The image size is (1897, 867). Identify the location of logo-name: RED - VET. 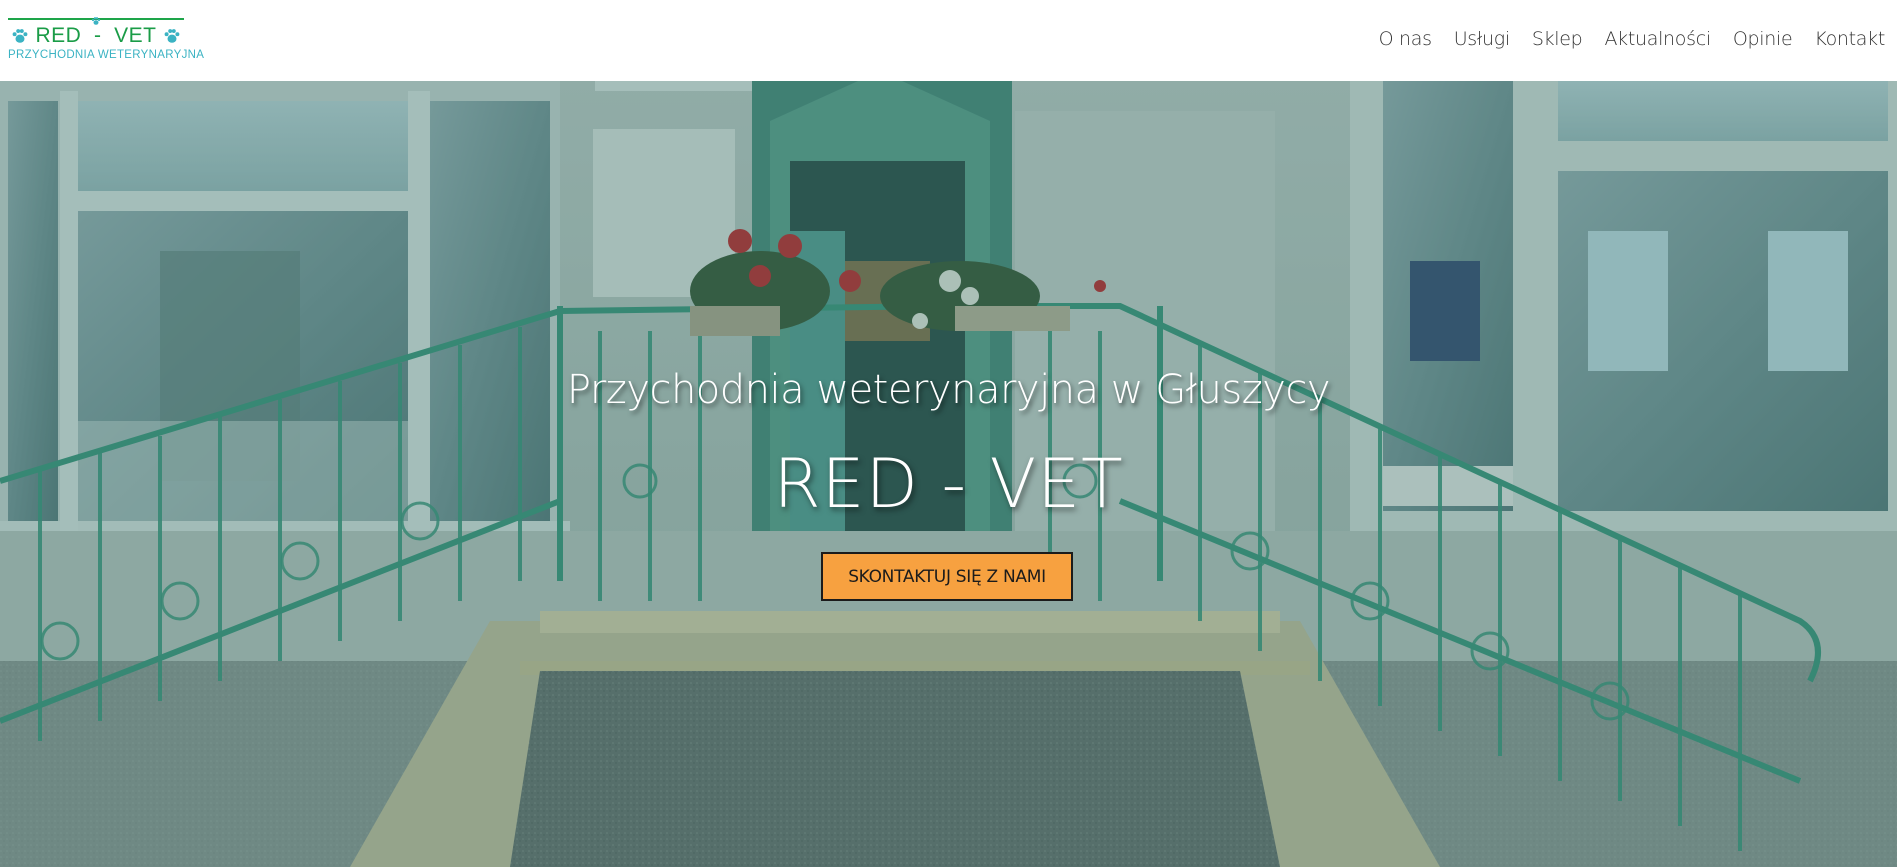
(96, 35).